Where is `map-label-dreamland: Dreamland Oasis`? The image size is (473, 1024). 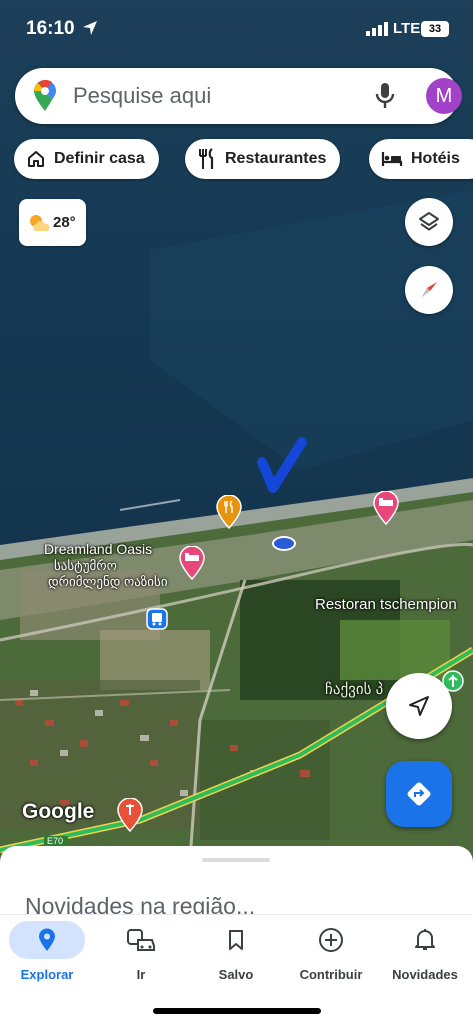
map-label-dreamland: Dreamland Oasis is located at coordinates (98, 549).